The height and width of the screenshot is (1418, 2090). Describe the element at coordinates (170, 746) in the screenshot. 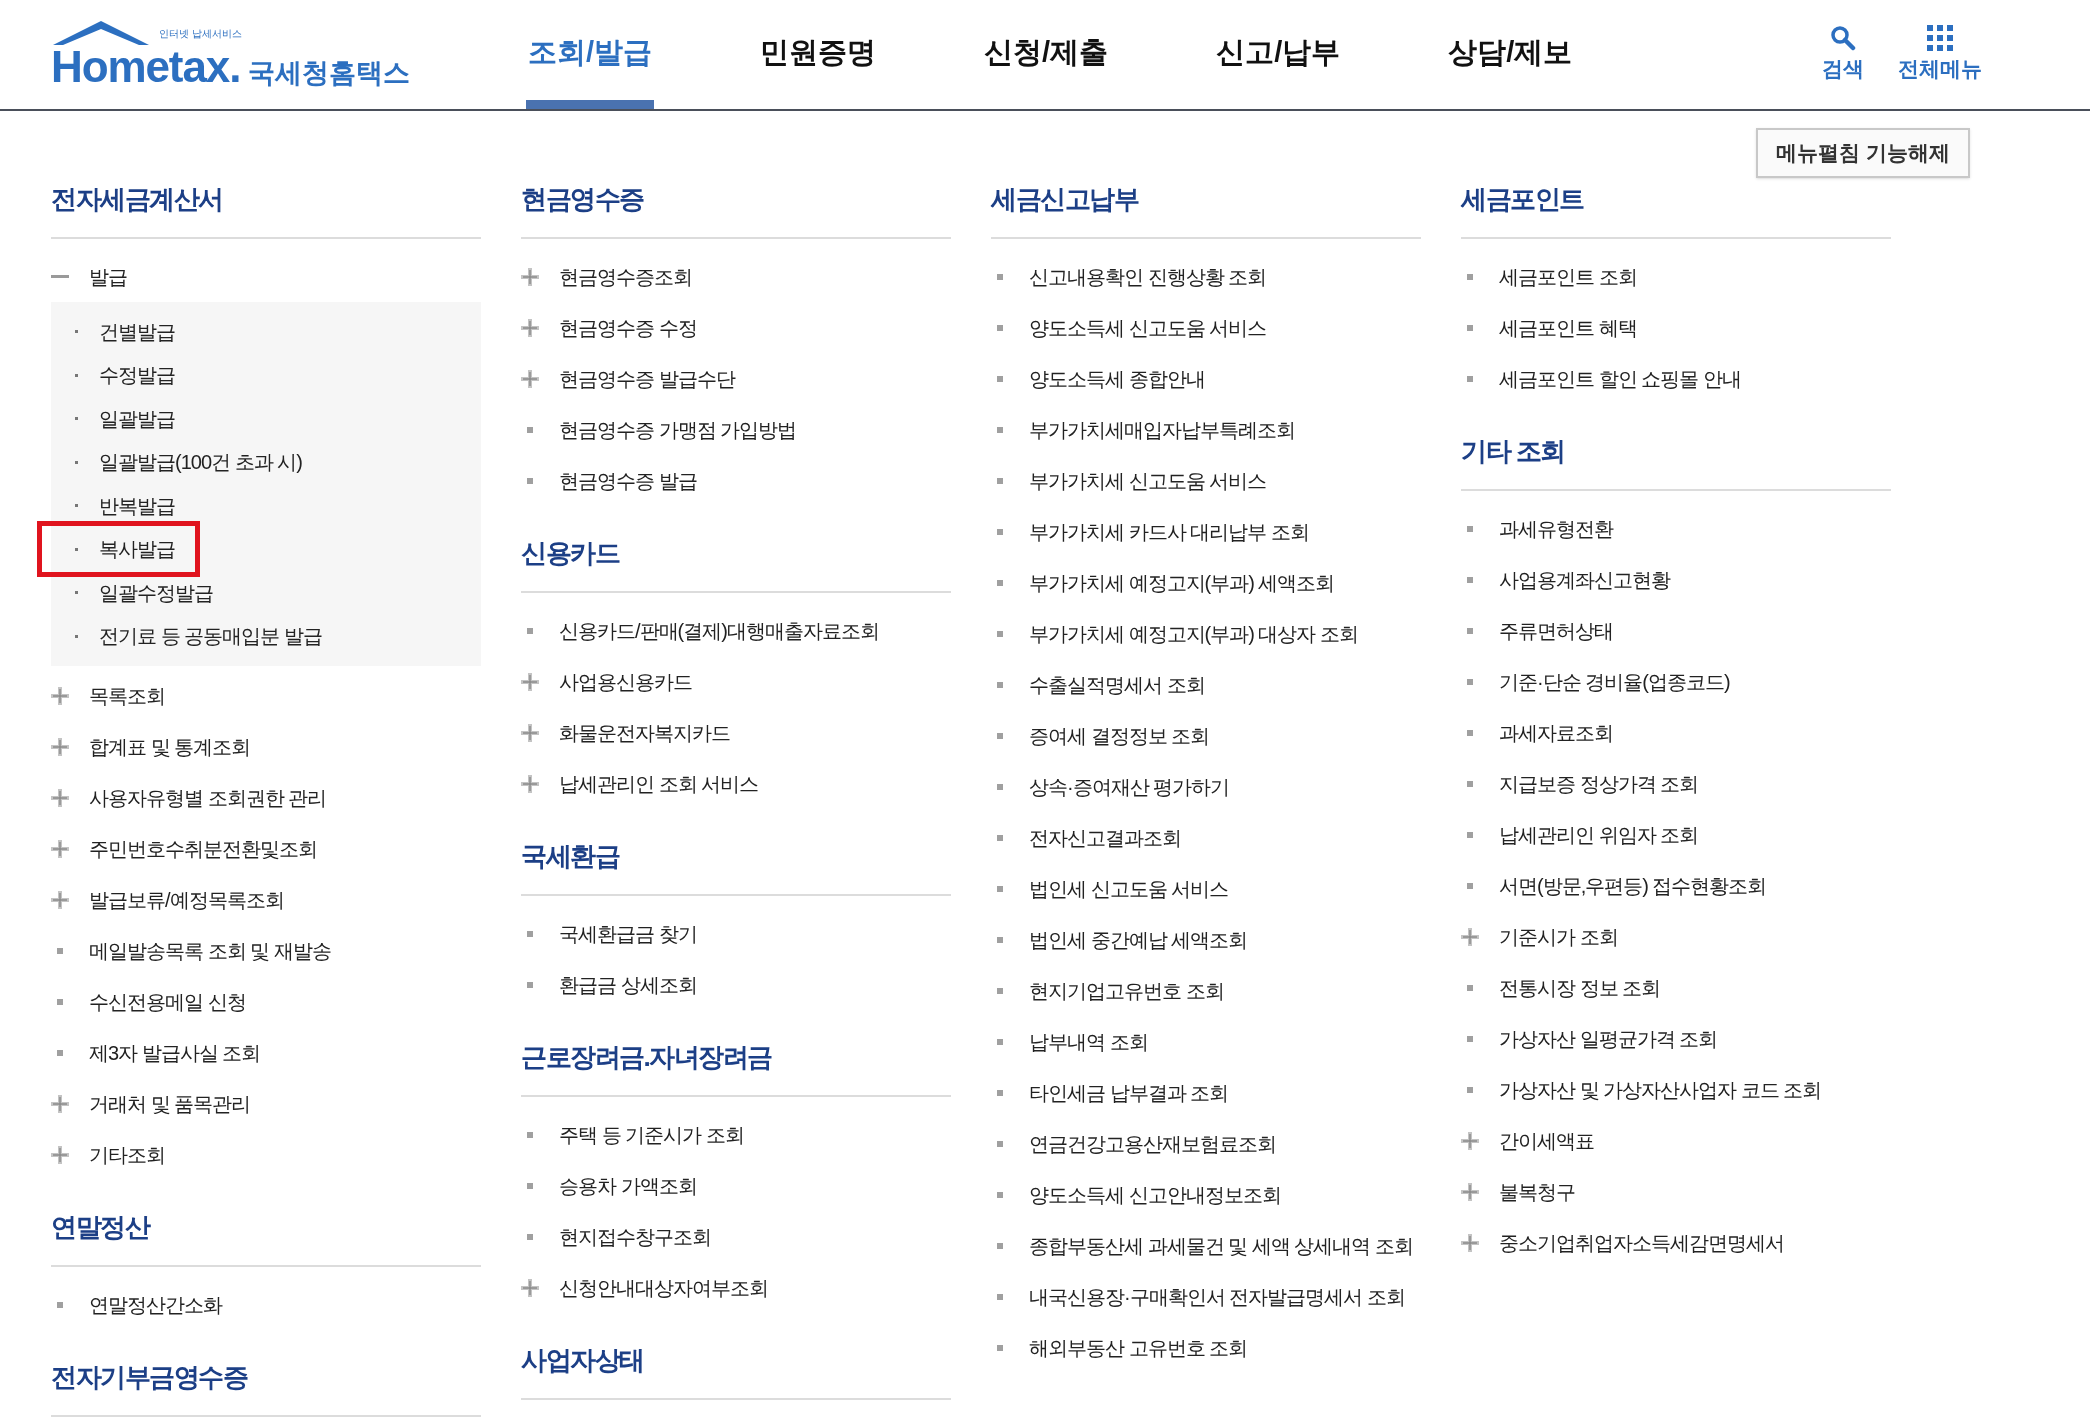

I see `menu-item: 합계표 및 통계조회` at that location.